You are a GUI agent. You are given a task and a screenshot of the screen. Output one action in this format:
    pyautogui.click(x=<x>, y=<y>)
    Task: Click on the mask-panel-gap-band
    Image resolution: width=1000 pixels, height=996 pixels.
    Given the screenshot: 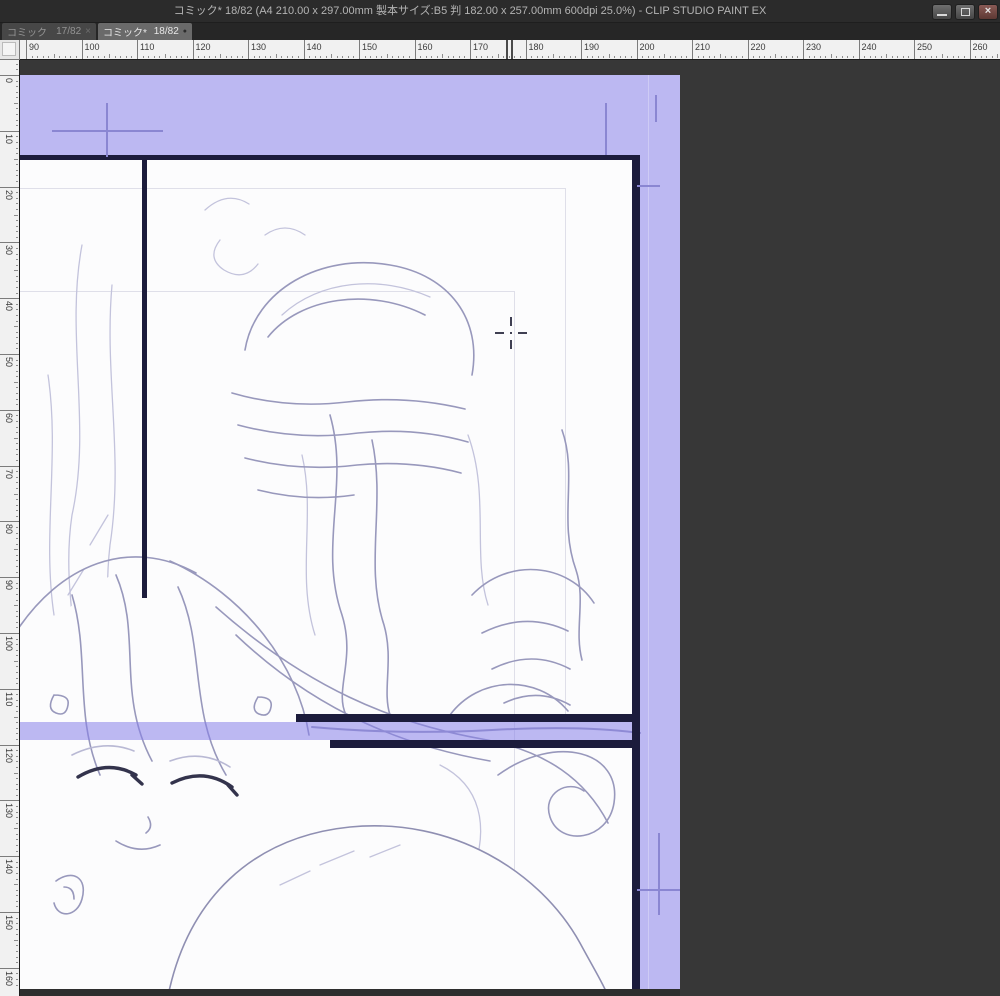 What is the action you would take?
    pyautogui.click(x=326, y=731)
    